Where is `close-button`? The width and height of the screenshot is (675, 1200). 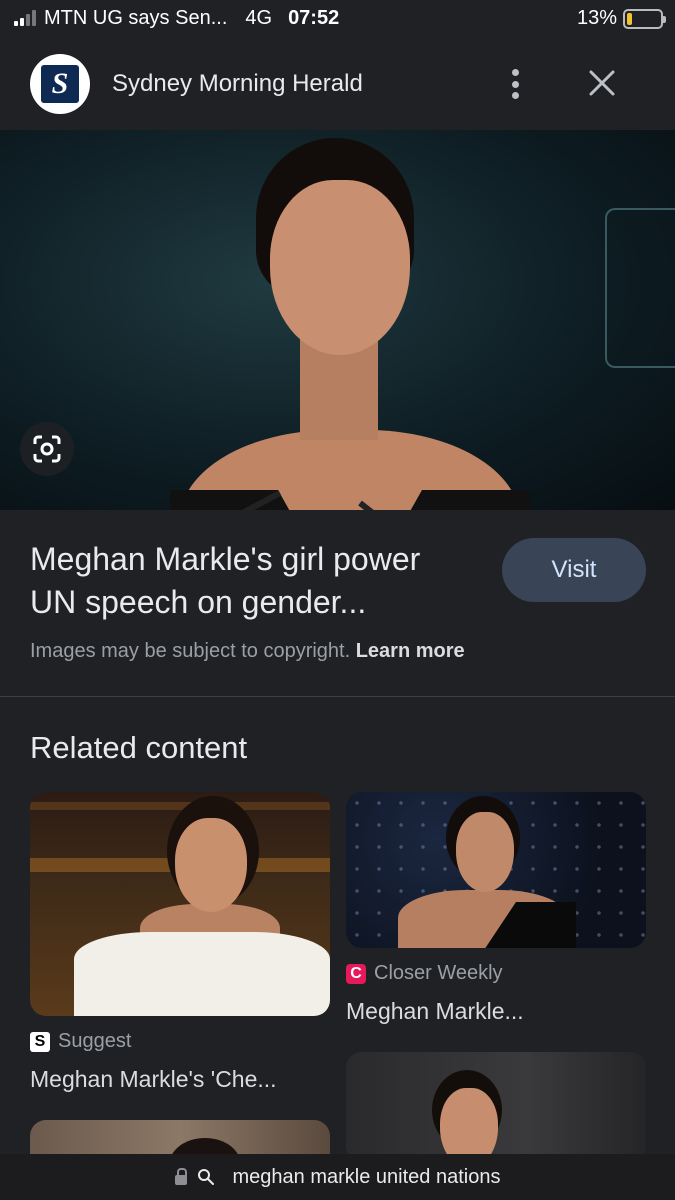
close-button is located at coordinates (602, 83).